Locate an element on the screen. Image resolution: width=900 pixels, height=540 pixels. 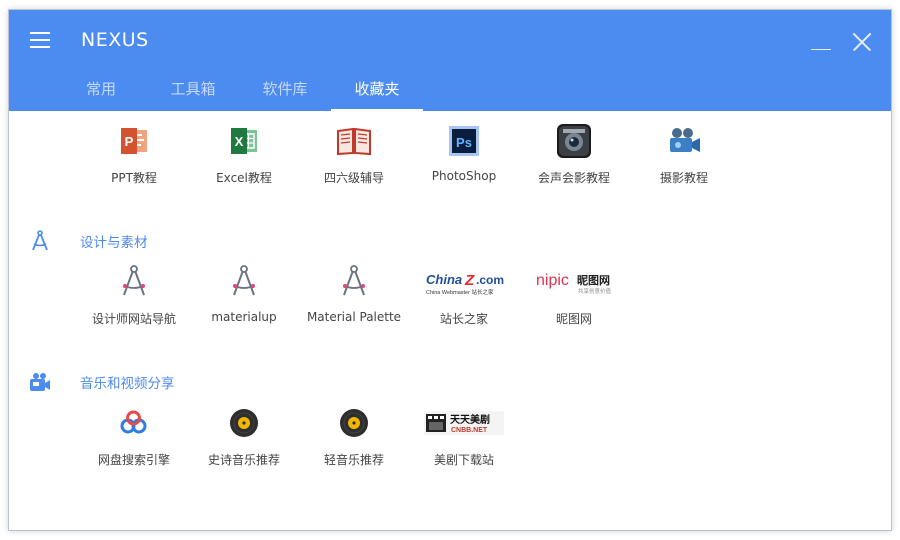
section-title: 音乐和视频分享 is located at coordinates (127, 384).